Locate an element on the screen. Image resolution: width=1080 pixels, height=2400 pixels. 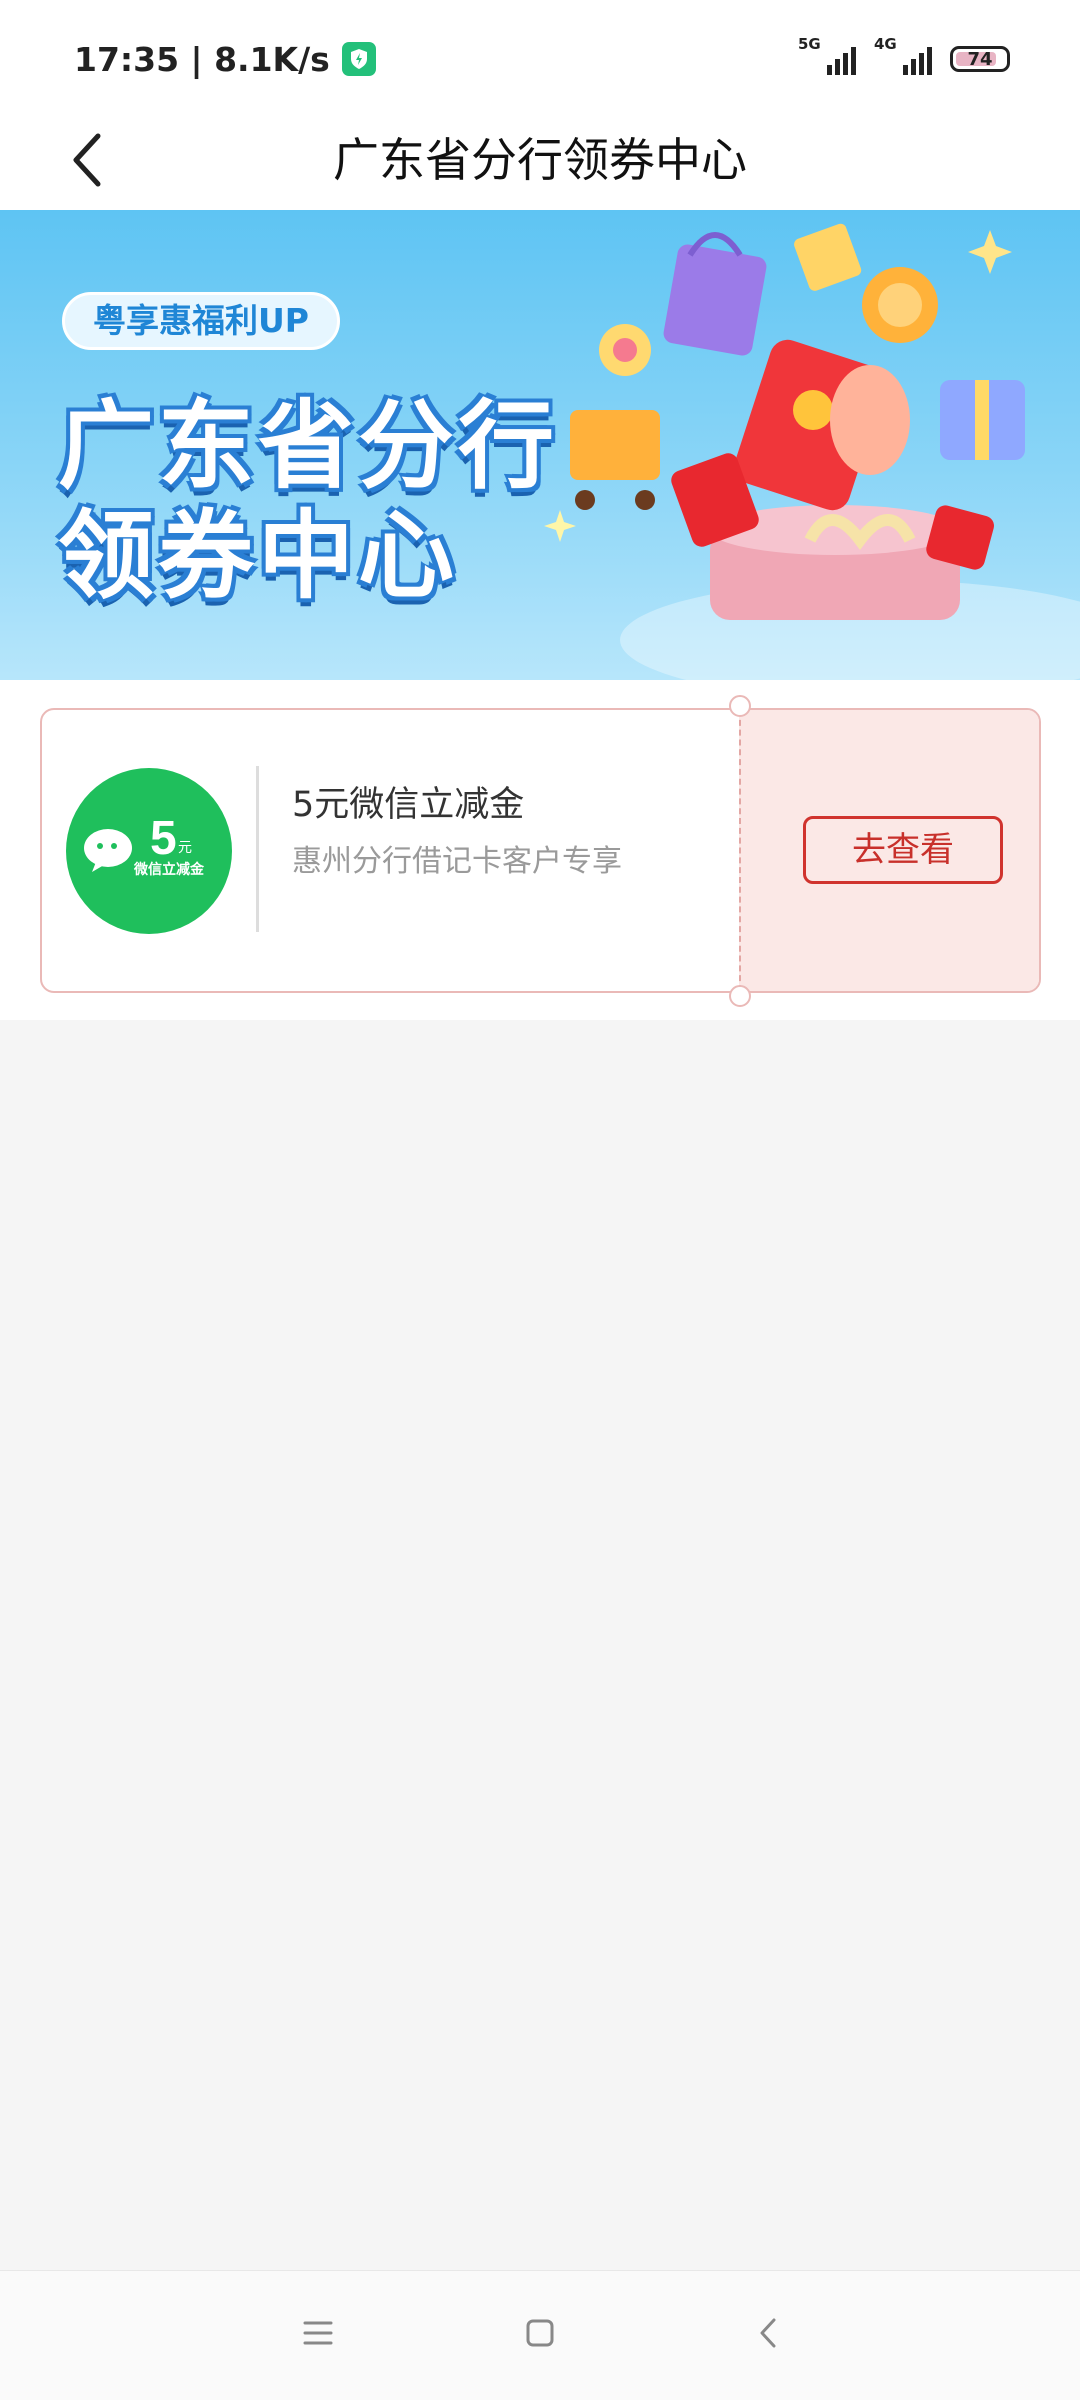
coupon-logo-caption: 微信立减金 is located at coordinates (169, 869).